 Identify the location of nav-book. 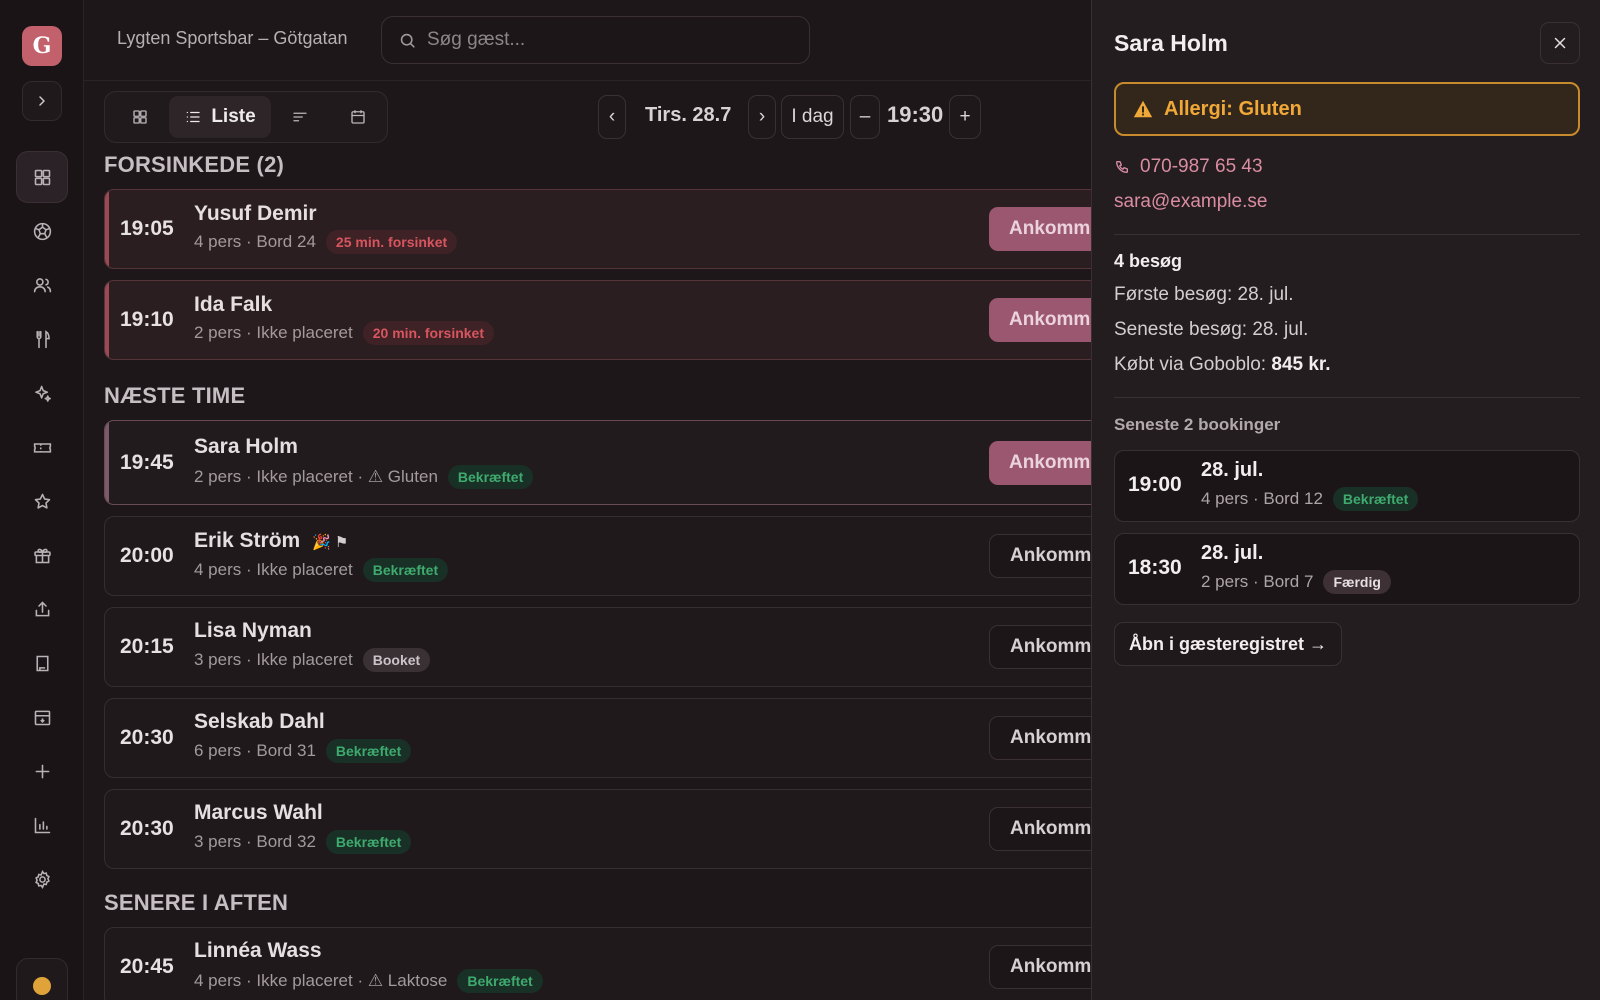
(42, 663).